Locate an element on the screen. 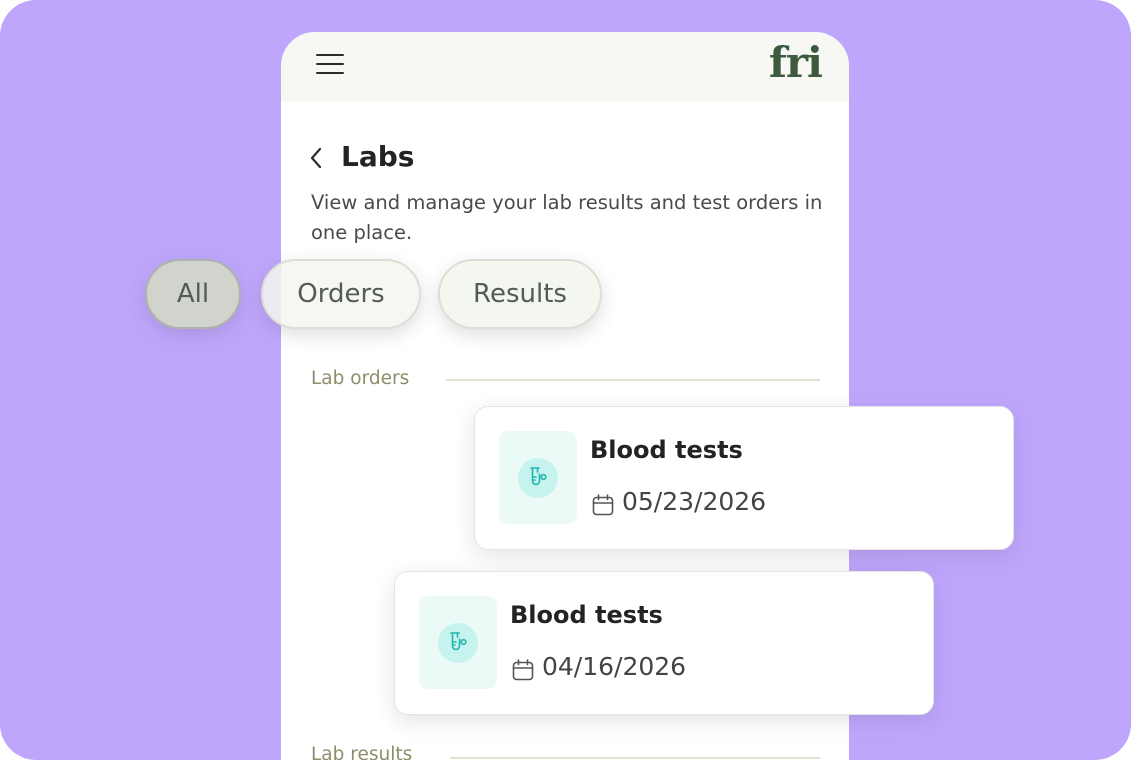 The width and height of the screenshot is (1131, 760). page-title: Labs is located at coordinates (378, 156).